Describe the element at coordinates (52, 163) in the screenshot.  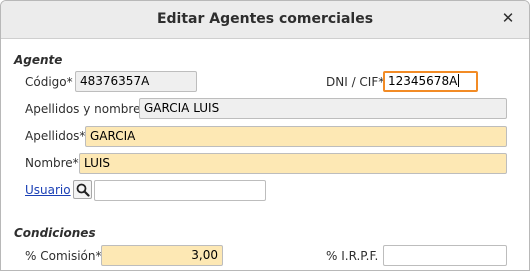
I see `nombre-label: Nombre*` at that location.